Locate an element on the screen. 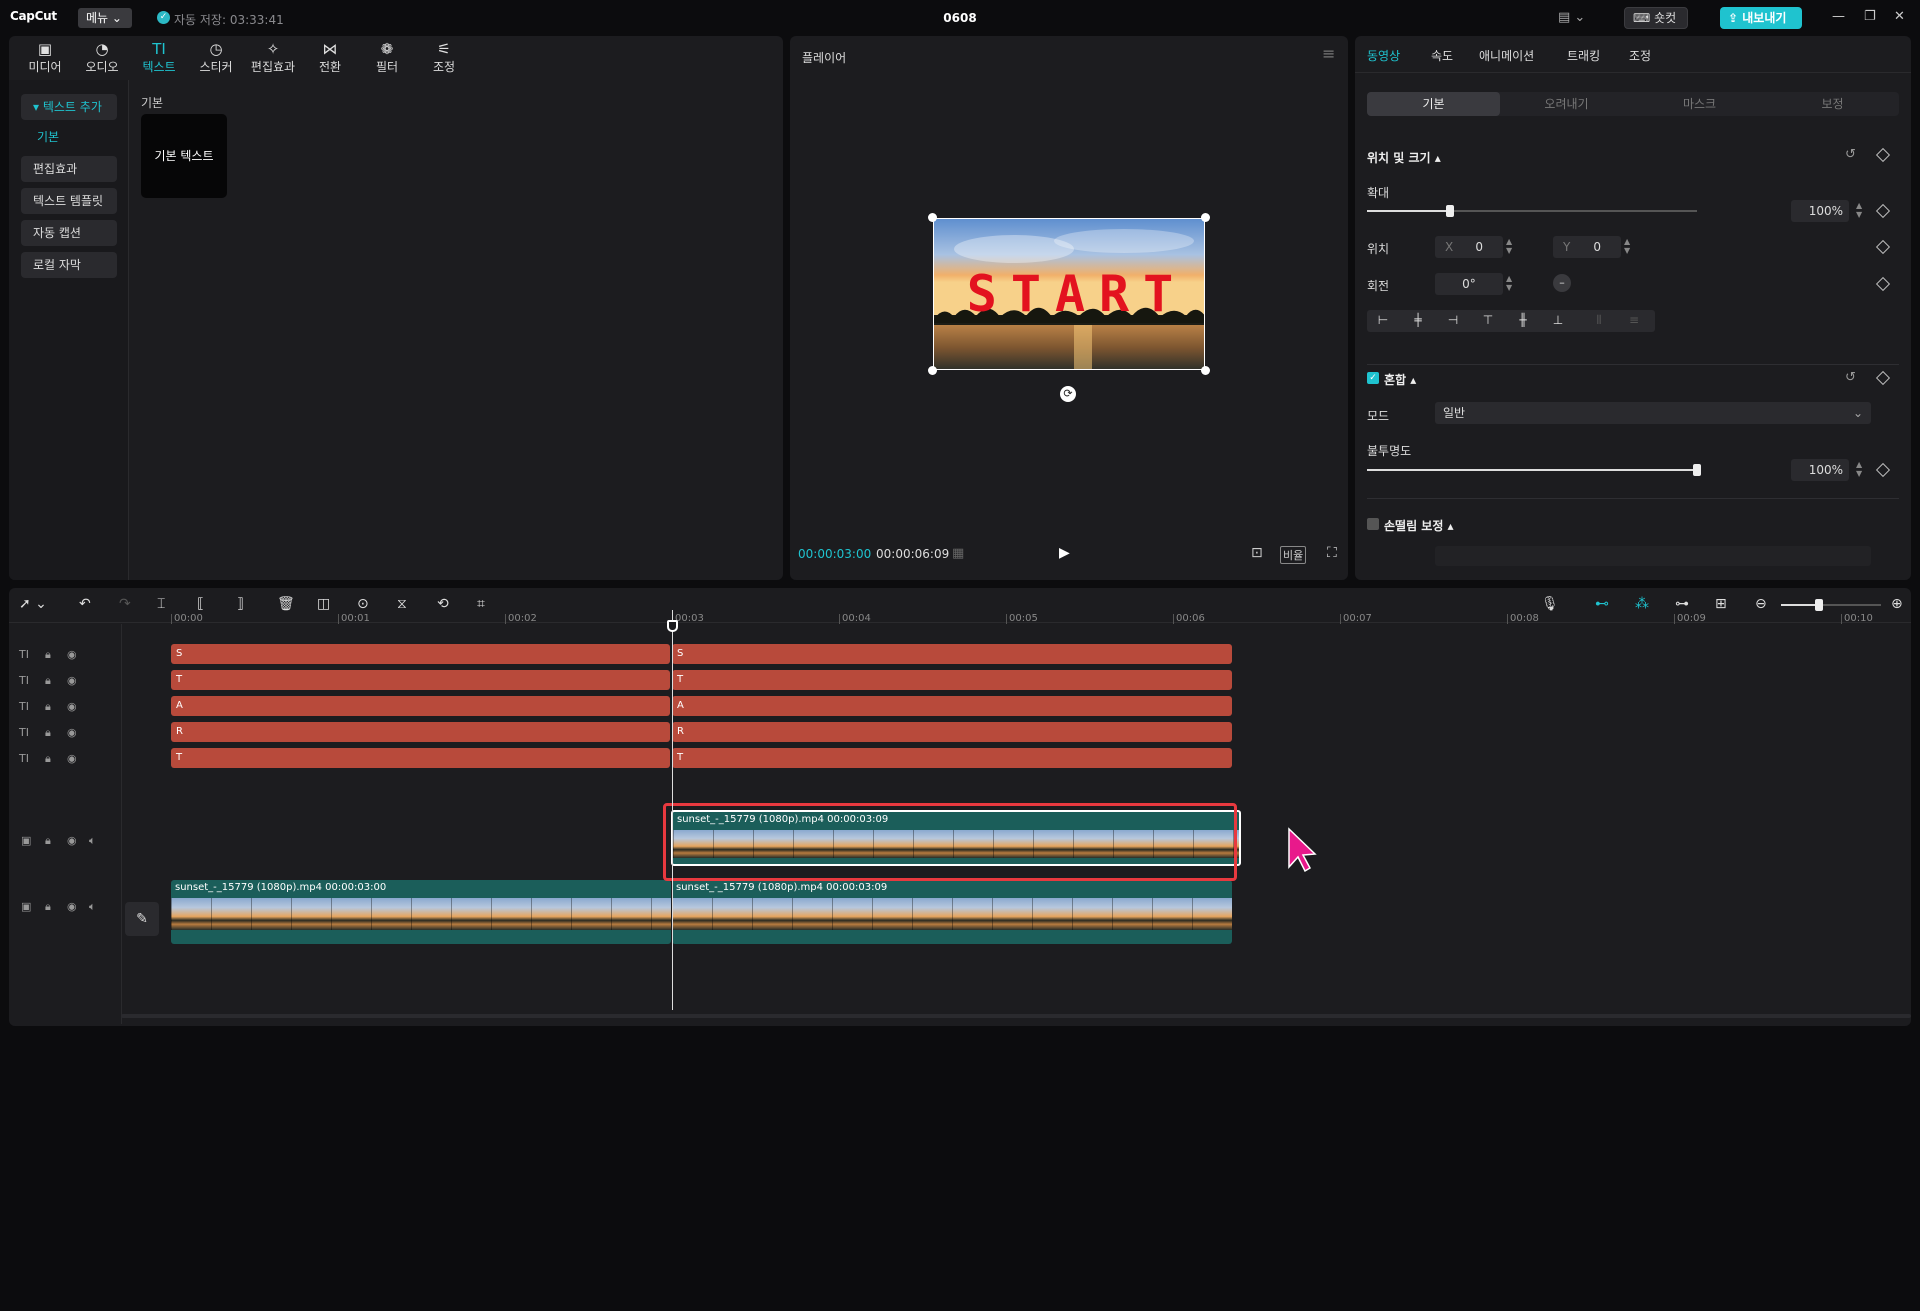 Image resolution: width=1920 pixels, height=1311 pixels. delete-icon: 🗑 is located at coordinates (286, 604).